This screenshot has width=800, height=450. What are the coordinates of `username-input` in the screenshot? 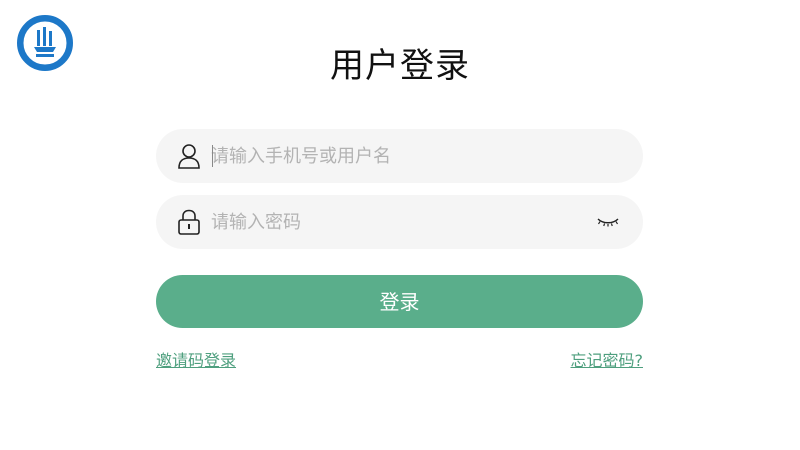 It's located at (391, 156).